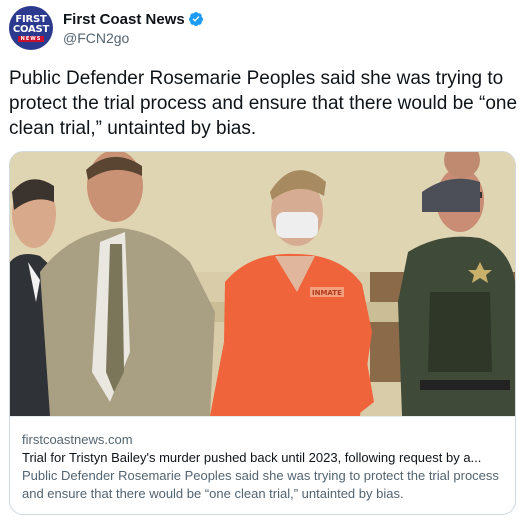 This screenshot has width=529, height=524. I want to click on avatar-text-line-1: FIRST, so click(31, 19).